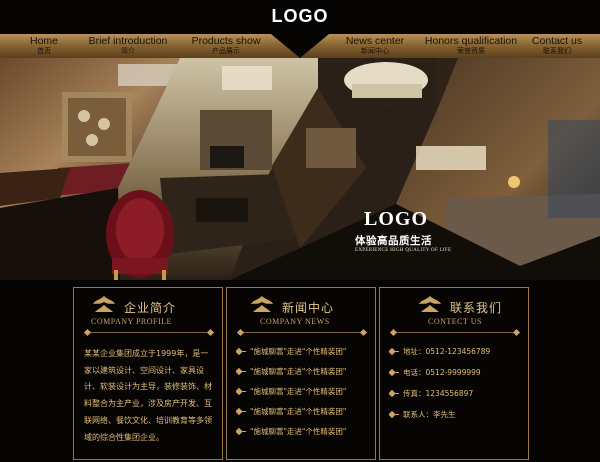 The image size is (600, 462). Describe the element at coordinates (300, 46) in the screenshot. I see `nav-notch` at that location.